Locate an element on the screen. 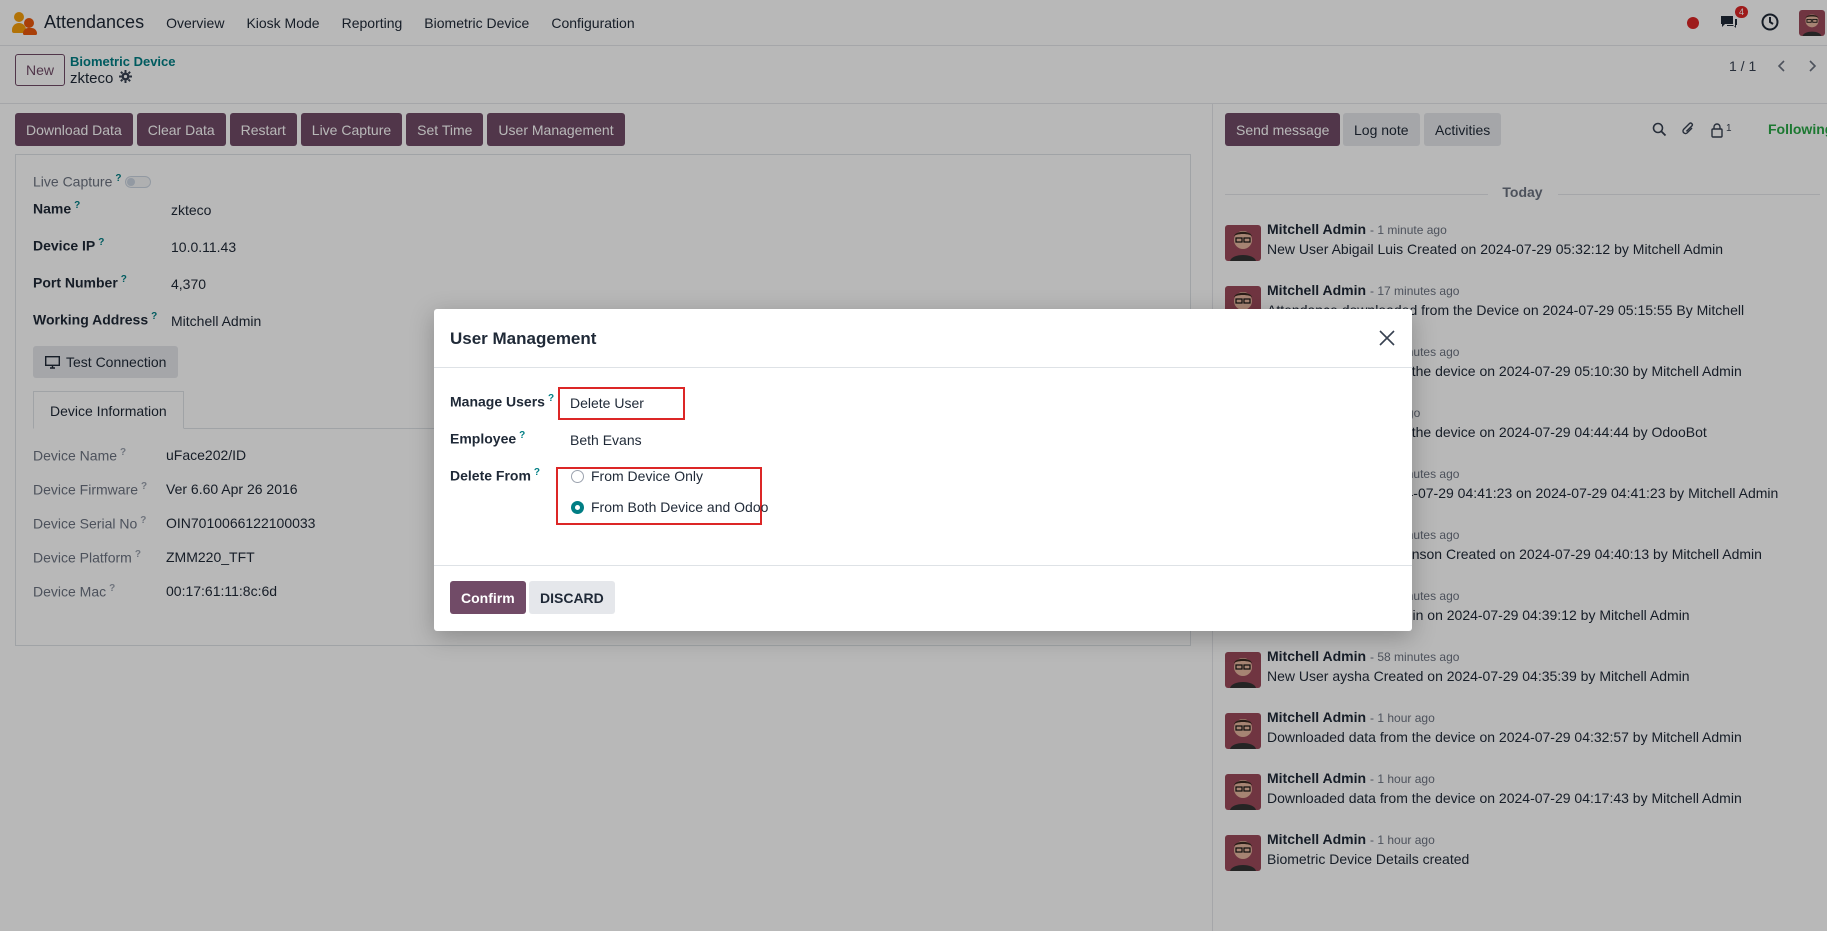 This screenshot has width=1827, height=931. radio-from-device-only: From Device Only is located at coordinates (637, 476).